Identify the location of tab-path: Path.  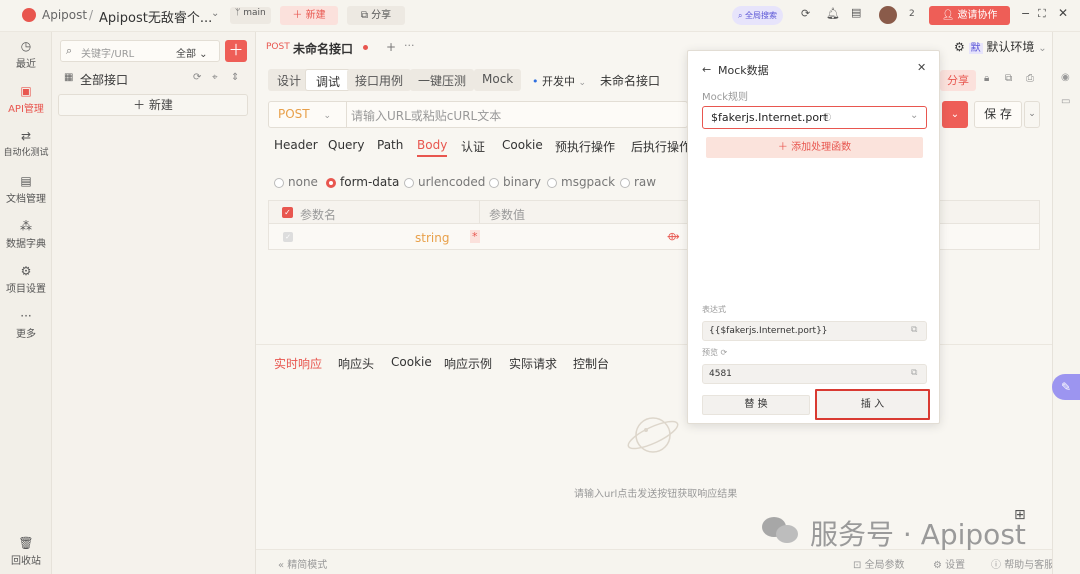
(390, 145).